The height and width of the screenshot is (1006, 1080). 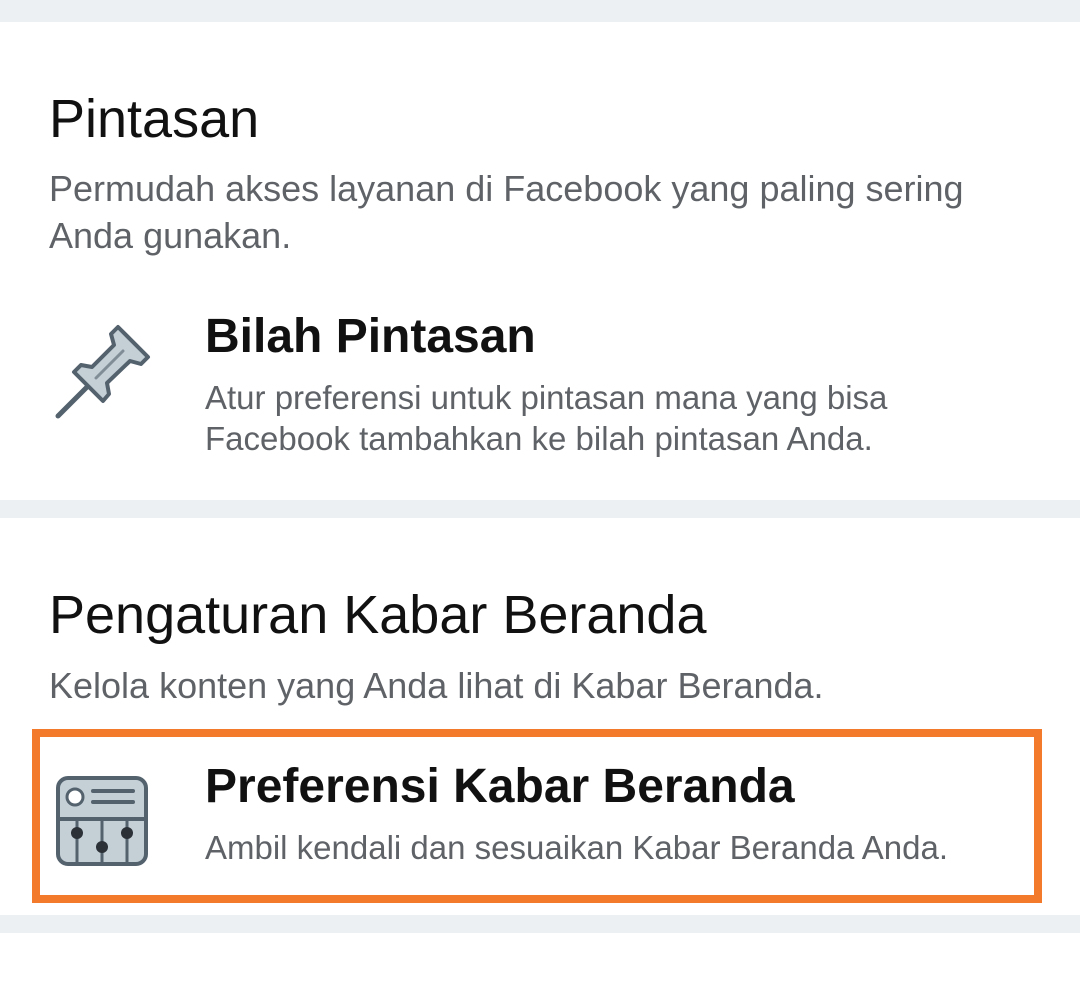 What do you see at coordinates (289, 995) in the screenshot?
I see `next-section-title-partial` at bounding box center [289, 995].